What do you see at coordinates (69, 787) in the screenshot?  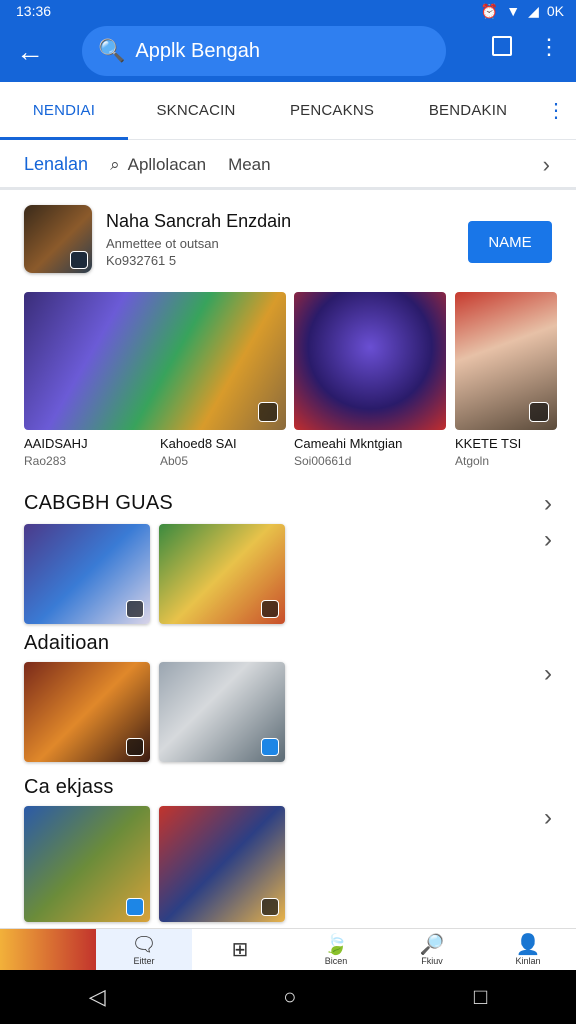 I see `section-title: Ca ekjass` at bounding box center [69, 787].